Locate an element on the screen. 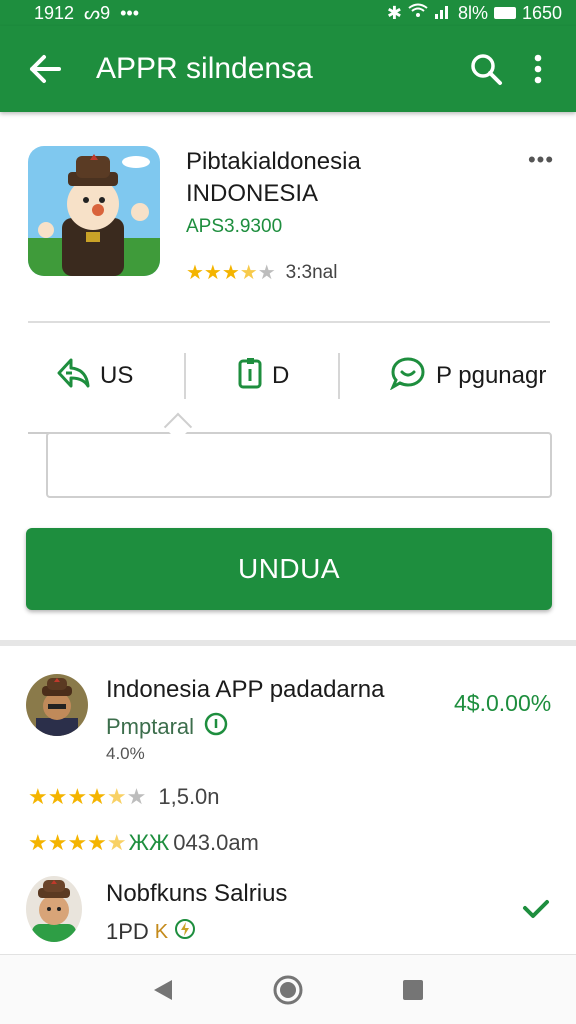 The image size is (576, 1024). divider is located at coordinates (289, 322).